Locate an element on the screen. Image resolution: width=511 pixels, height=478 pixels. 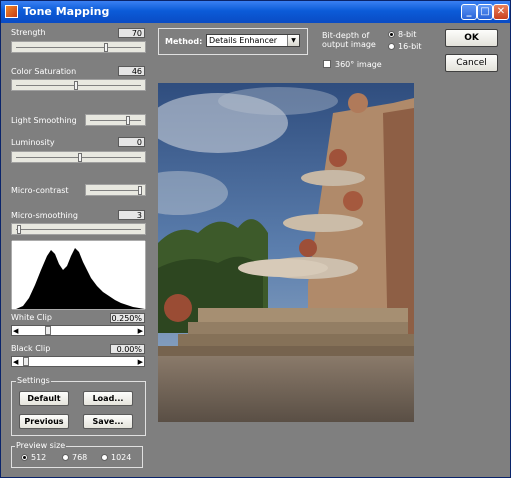
black-clip-scrollbar: ◀ ▶ is located at coordinates (78, 361).